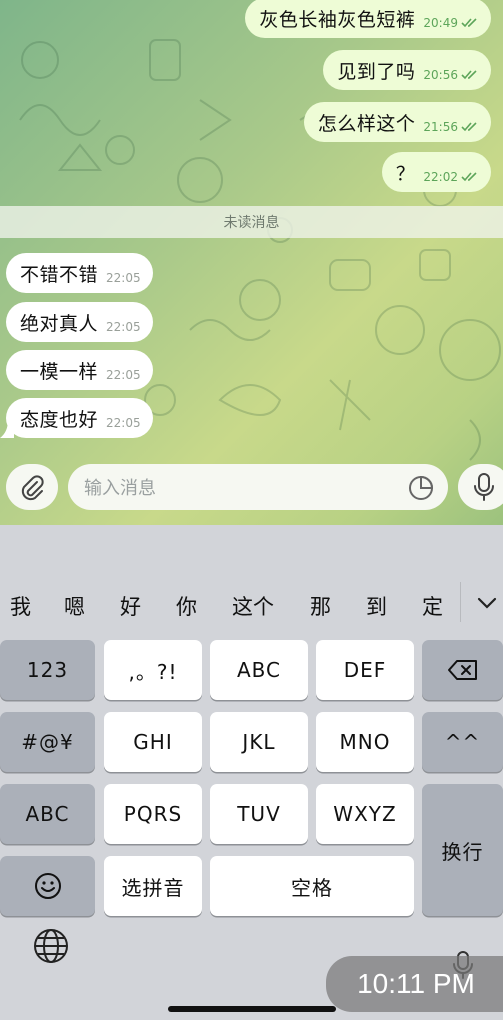 This screenshot has width=503, height=1020. I want to click on key-abc-switch: ABC, so click(47, 814).